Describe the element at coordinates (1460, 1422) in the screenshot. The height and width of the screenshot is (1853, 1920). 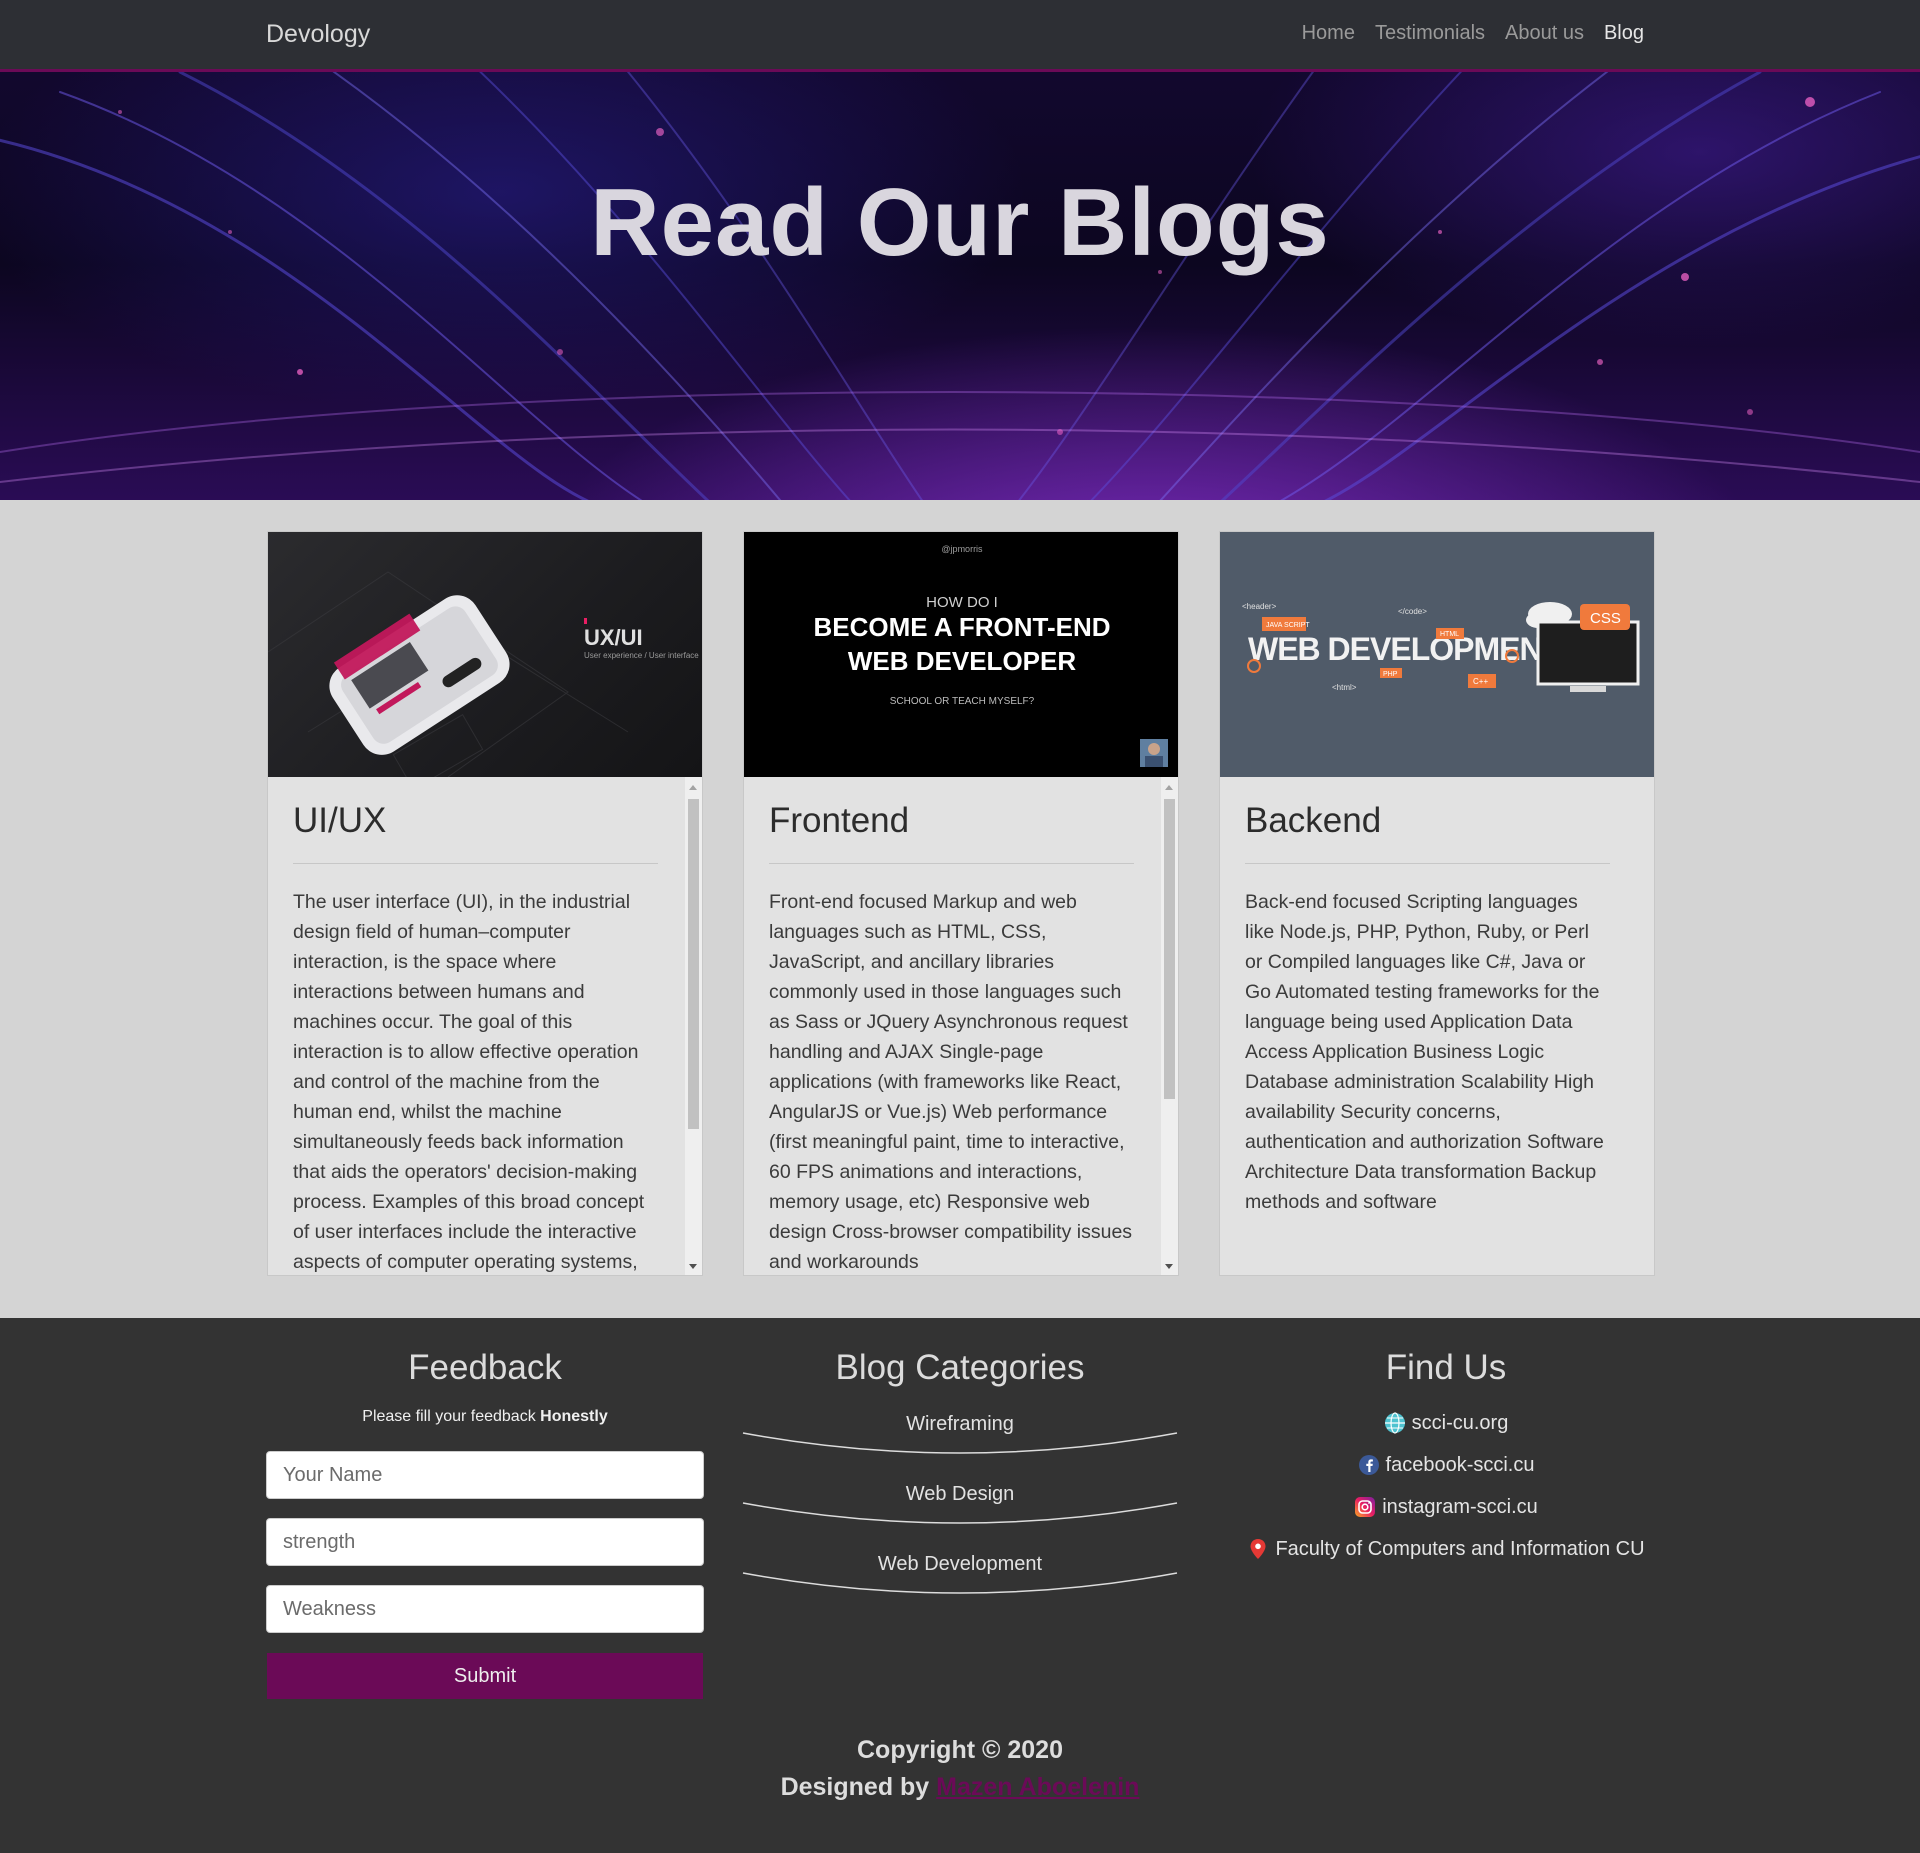
I see `website-label: scci-cu.org` at that location.